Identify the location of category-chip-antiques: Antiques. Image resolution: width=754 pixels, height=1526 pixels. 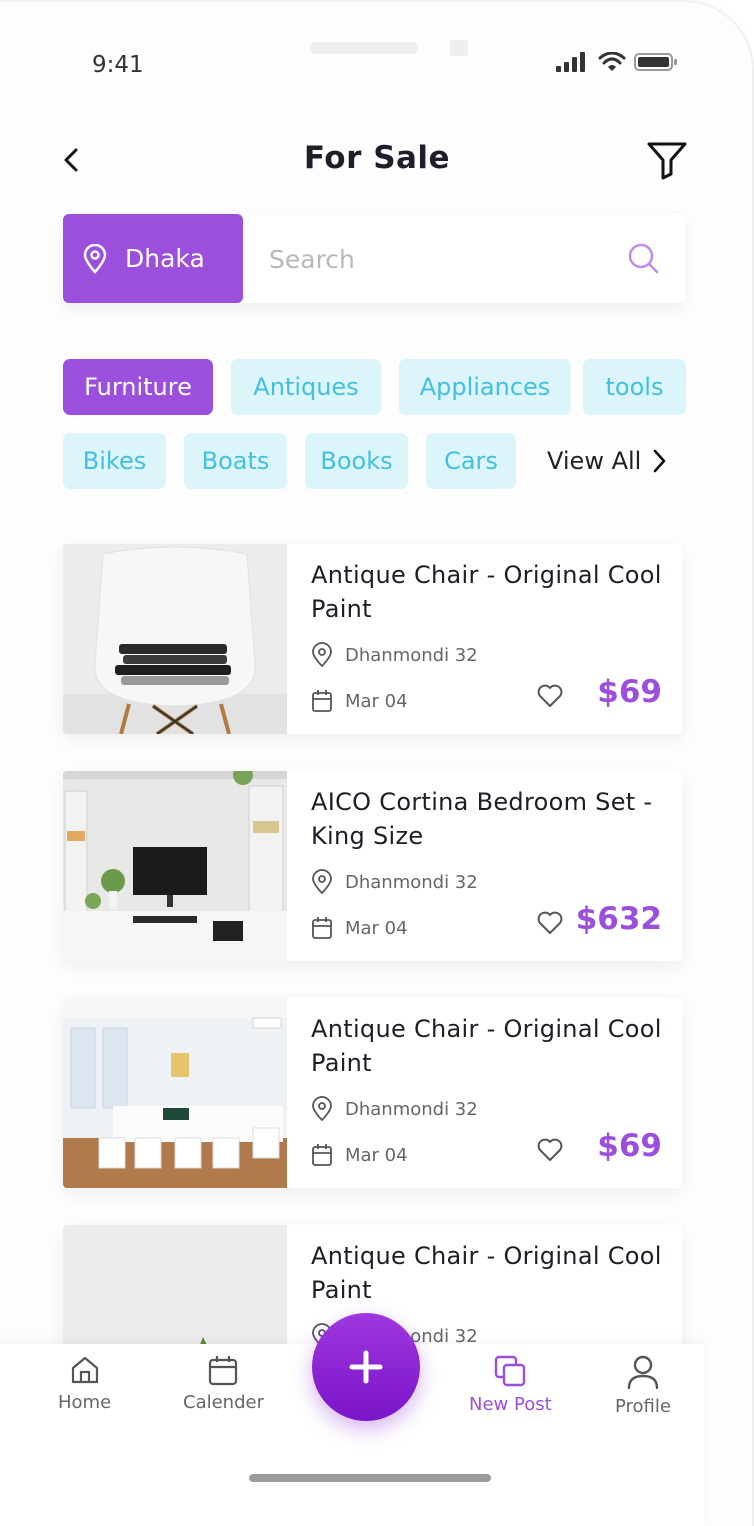
(306, 387).